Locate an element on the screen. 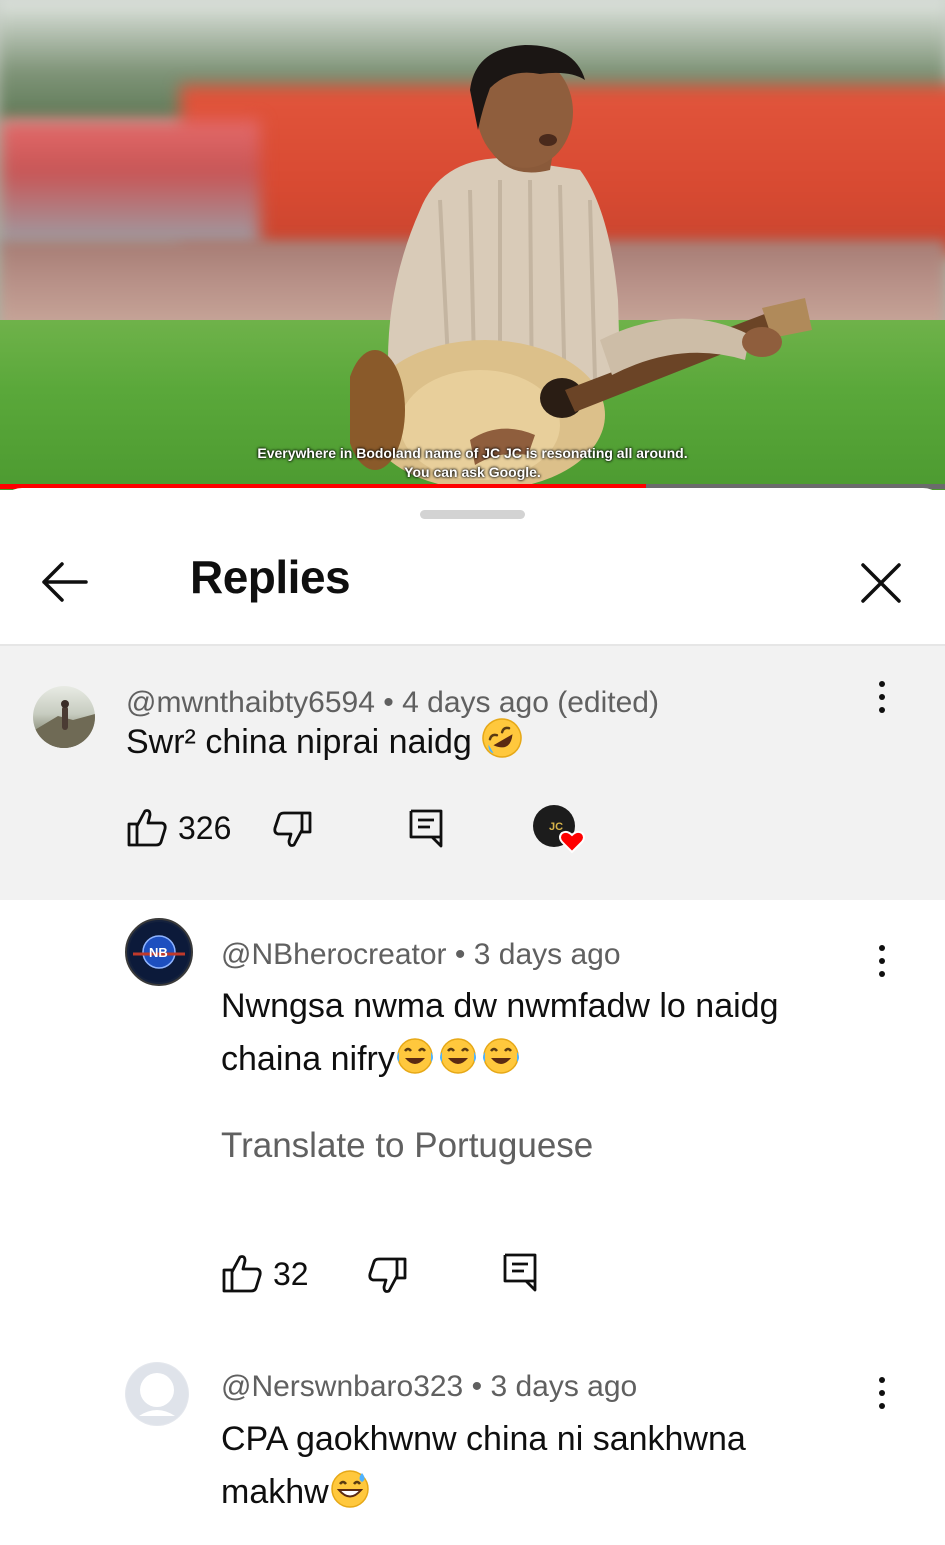 The height and width of the screenshot is (1545, 945). back-button is located at coordinates (64, 582).